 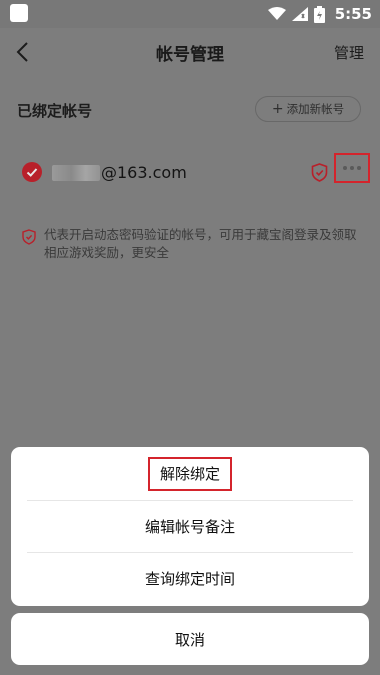 What do you see at coordinates (144, 172) in the screenshot?
I see `account-email: @163.com` at bounding box center [144, 172].